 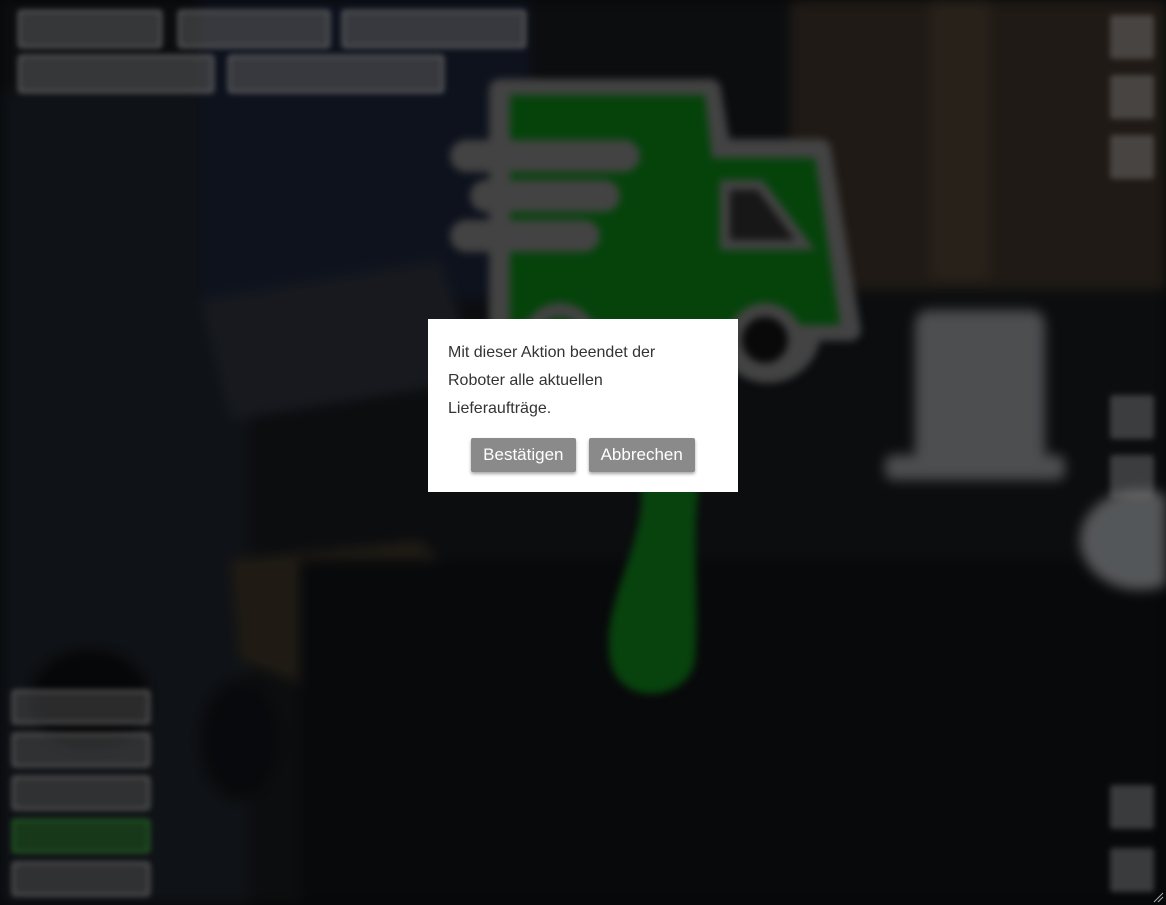 I want to click on resize-grip-icon, so click(x=1158, y=897).